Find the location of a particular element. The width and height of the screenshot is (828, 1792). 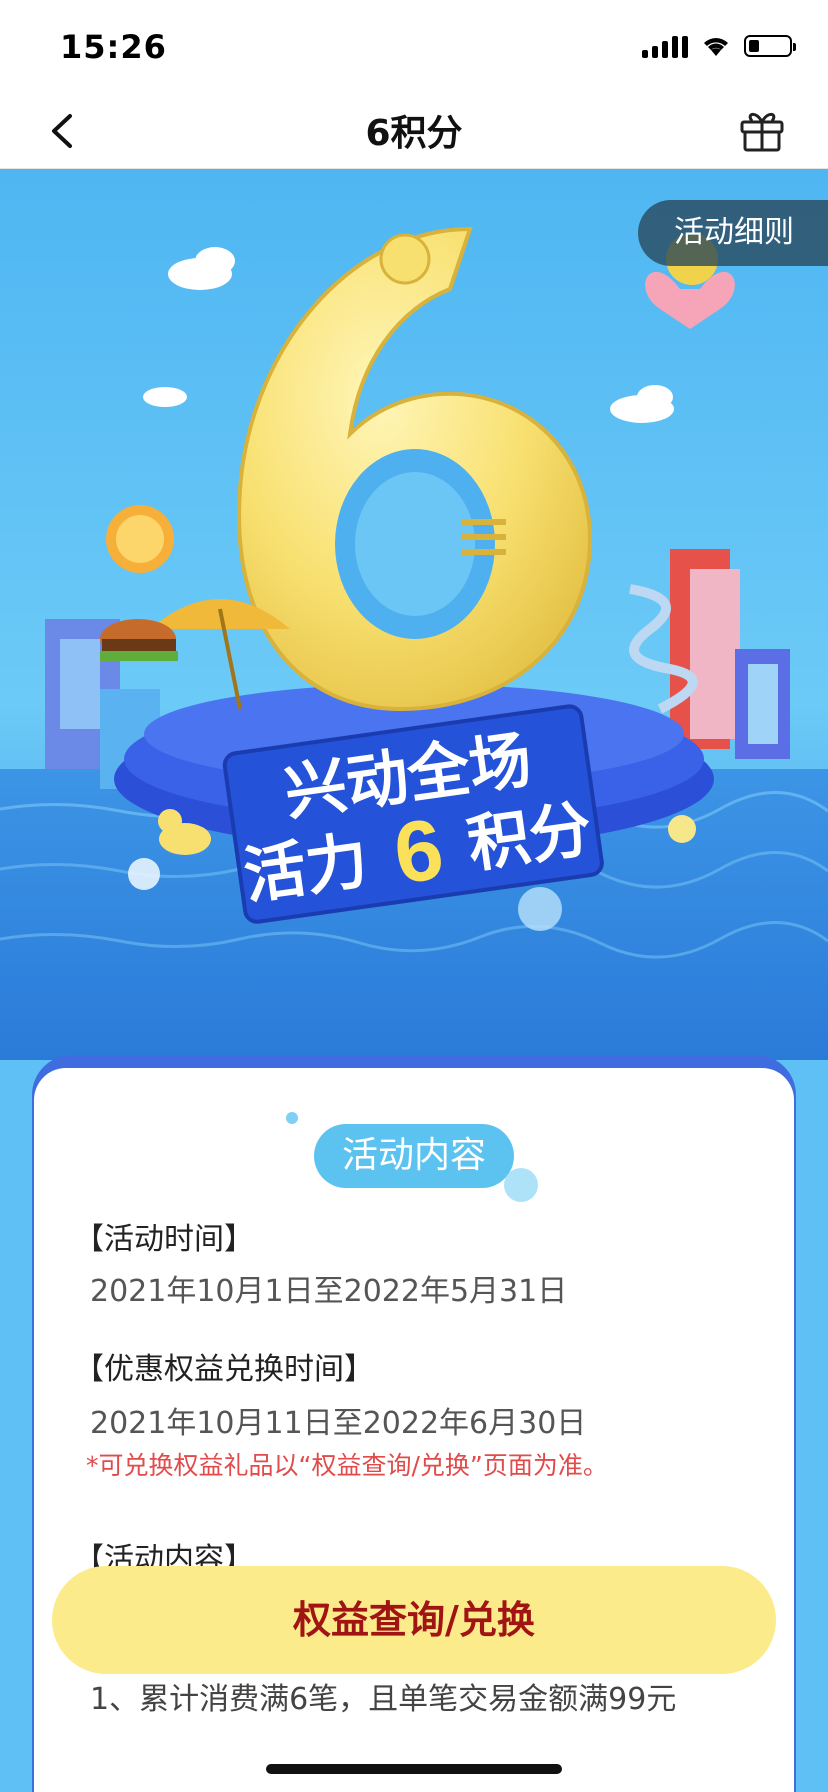

section-title-exchange: 【优惠权益兑换时间】 is located at coordinates (224, 1369).